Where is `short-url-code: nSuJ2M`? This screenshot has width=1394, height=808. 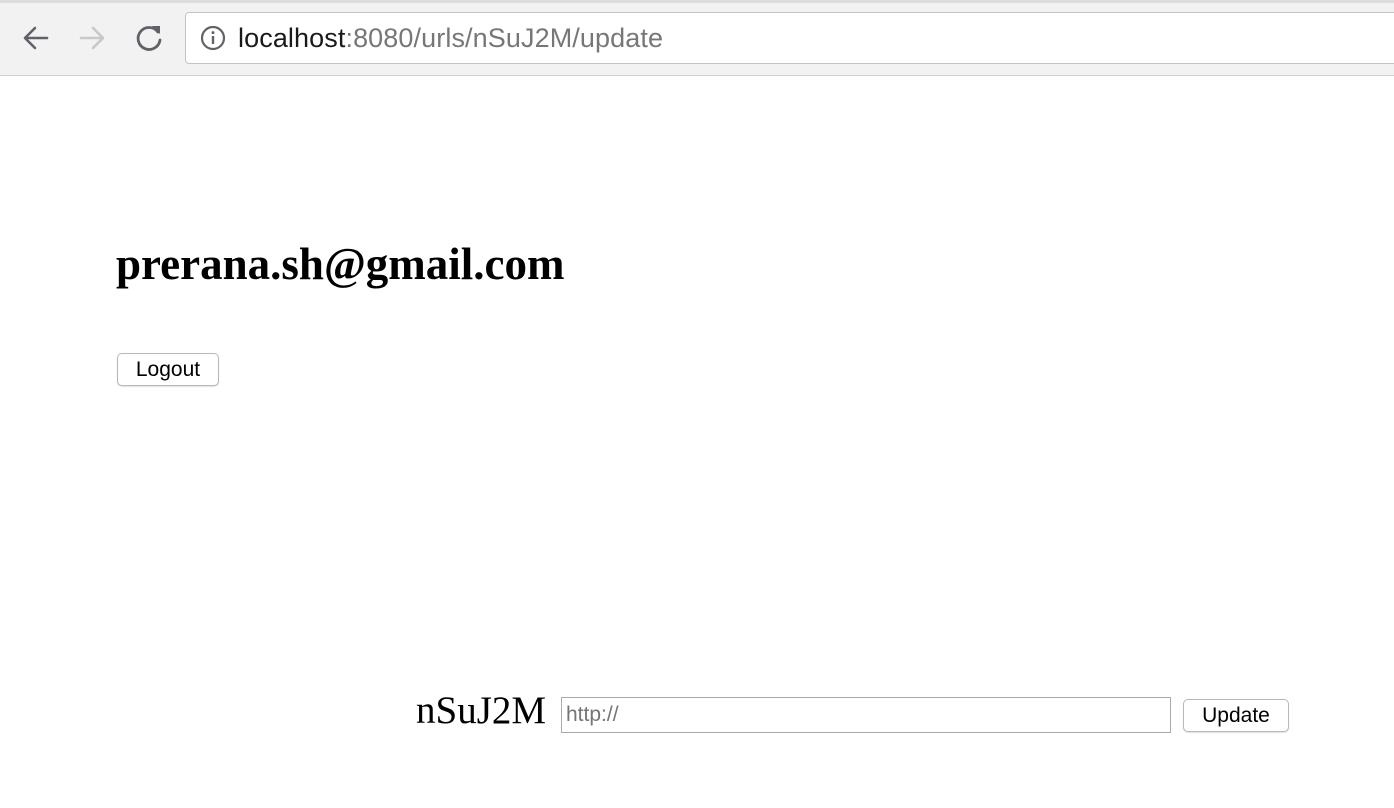
short-url-code: nSuJ2M is located at coordinates (481, 710).